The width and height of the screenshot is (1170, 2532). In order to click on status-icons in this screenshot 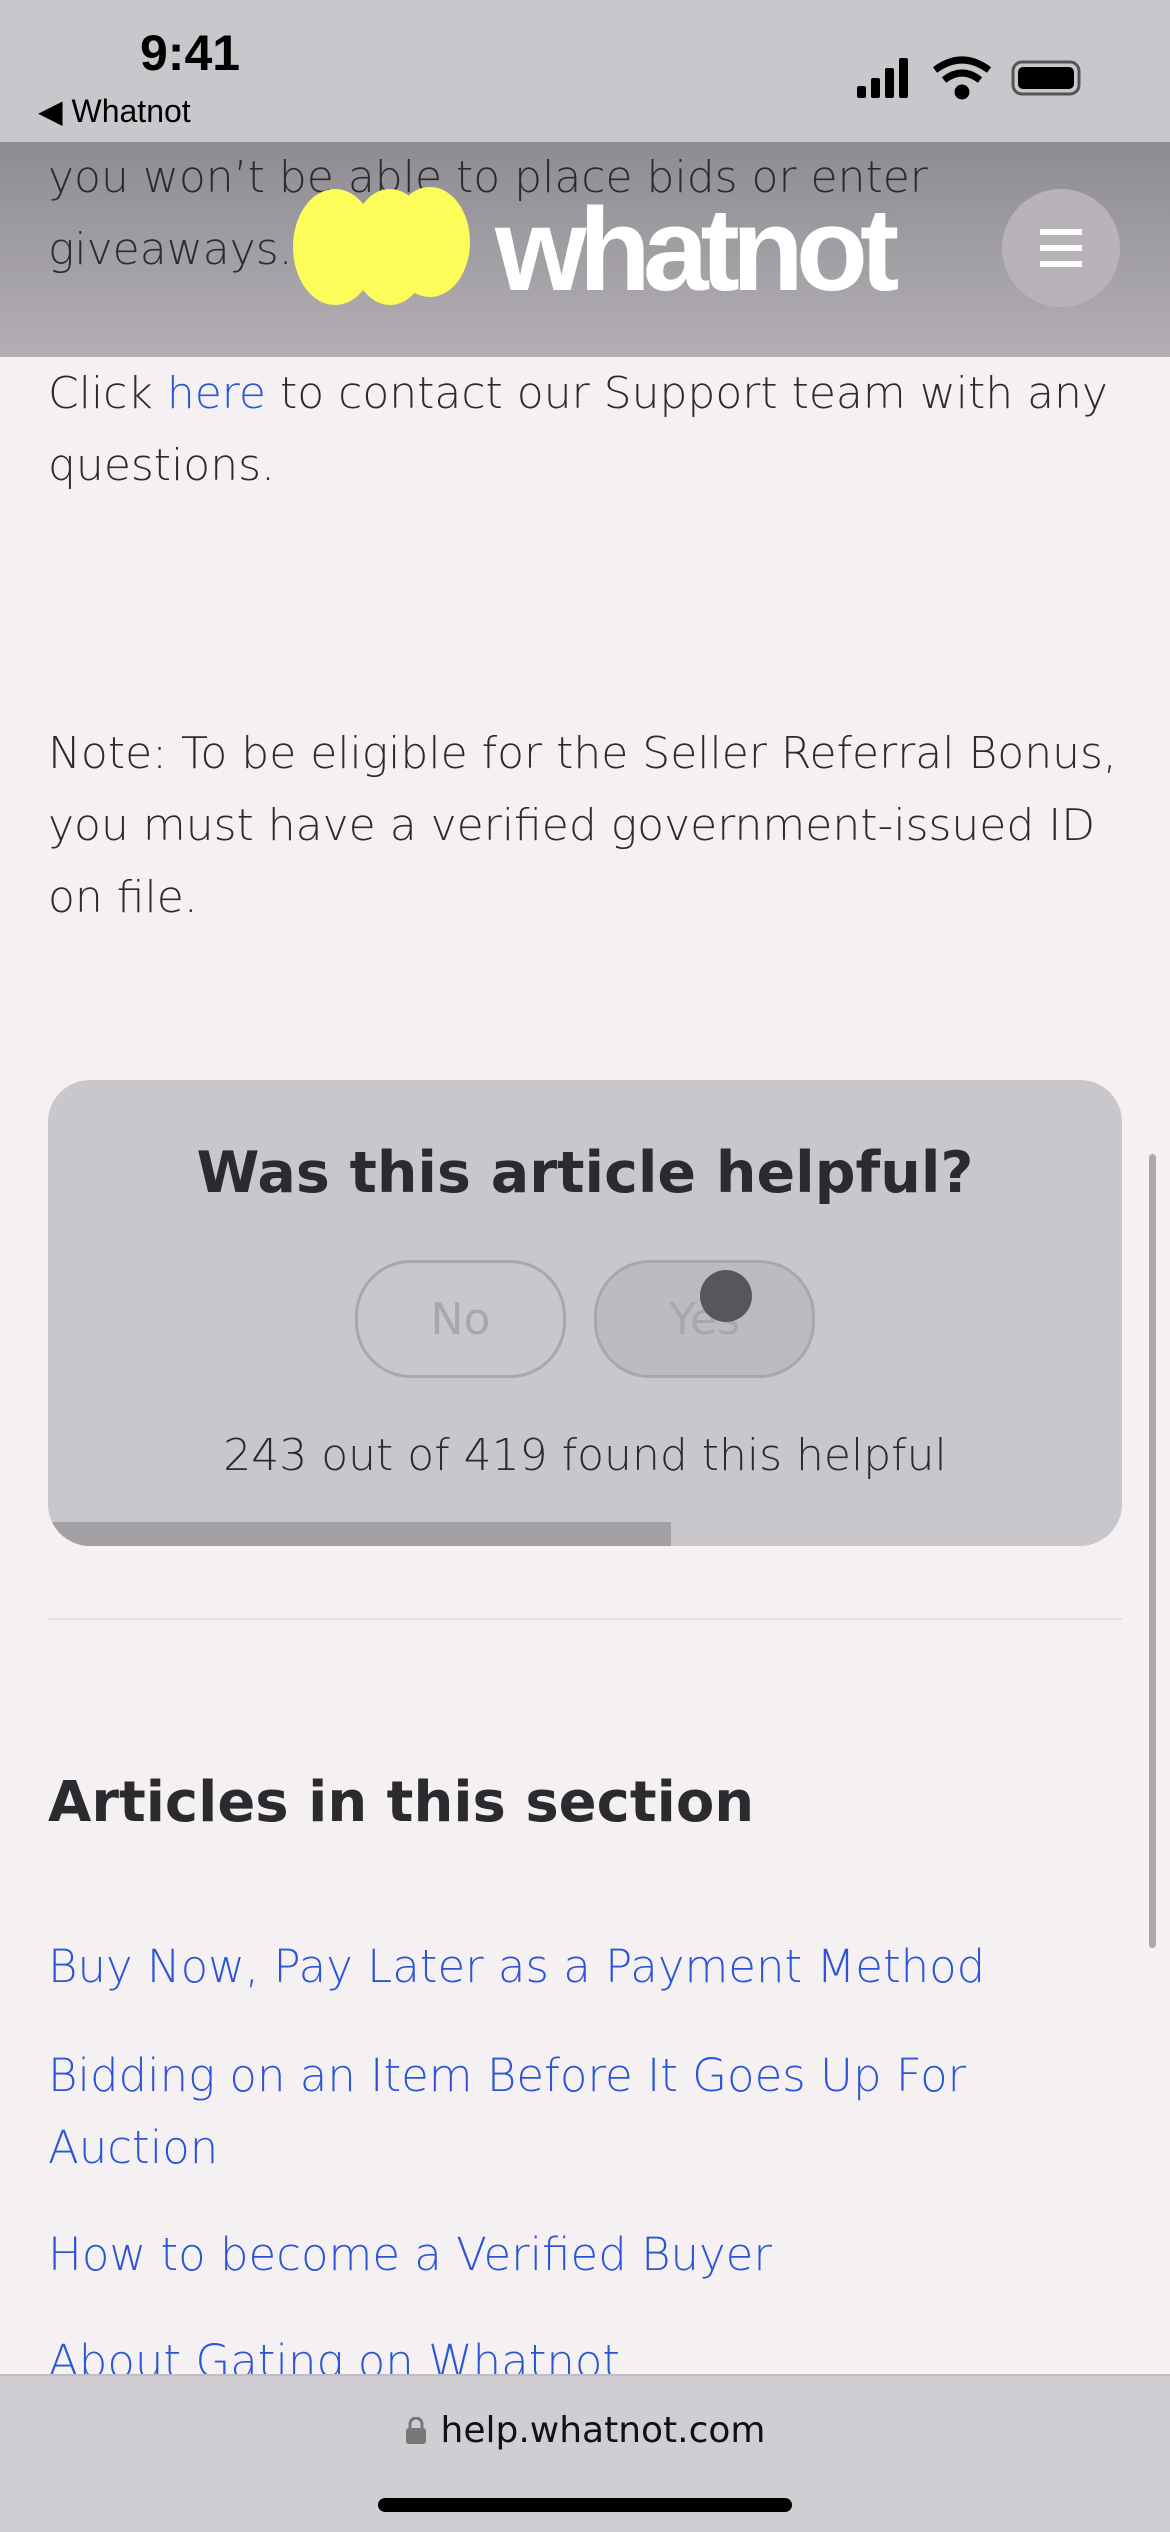, I will do `click(969, 78)`.